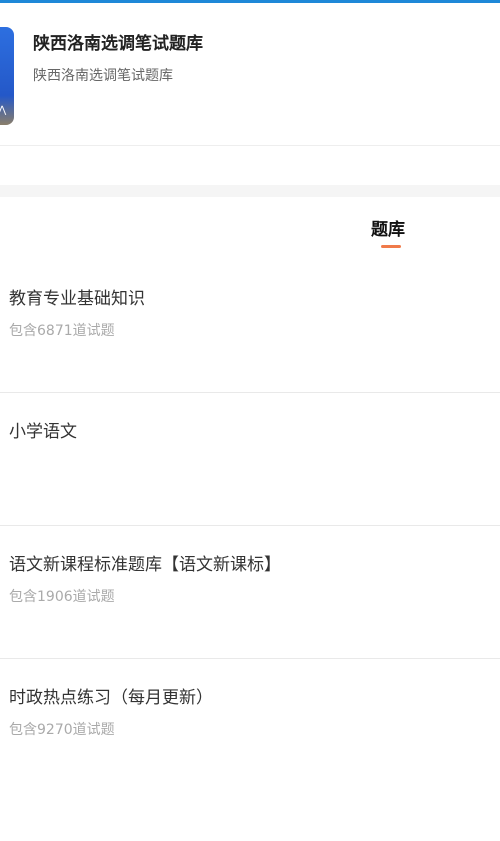 The image size is (500, 841). I want to click on list-item-title: 时政热点练习（每月更新）, so click(111, 698).